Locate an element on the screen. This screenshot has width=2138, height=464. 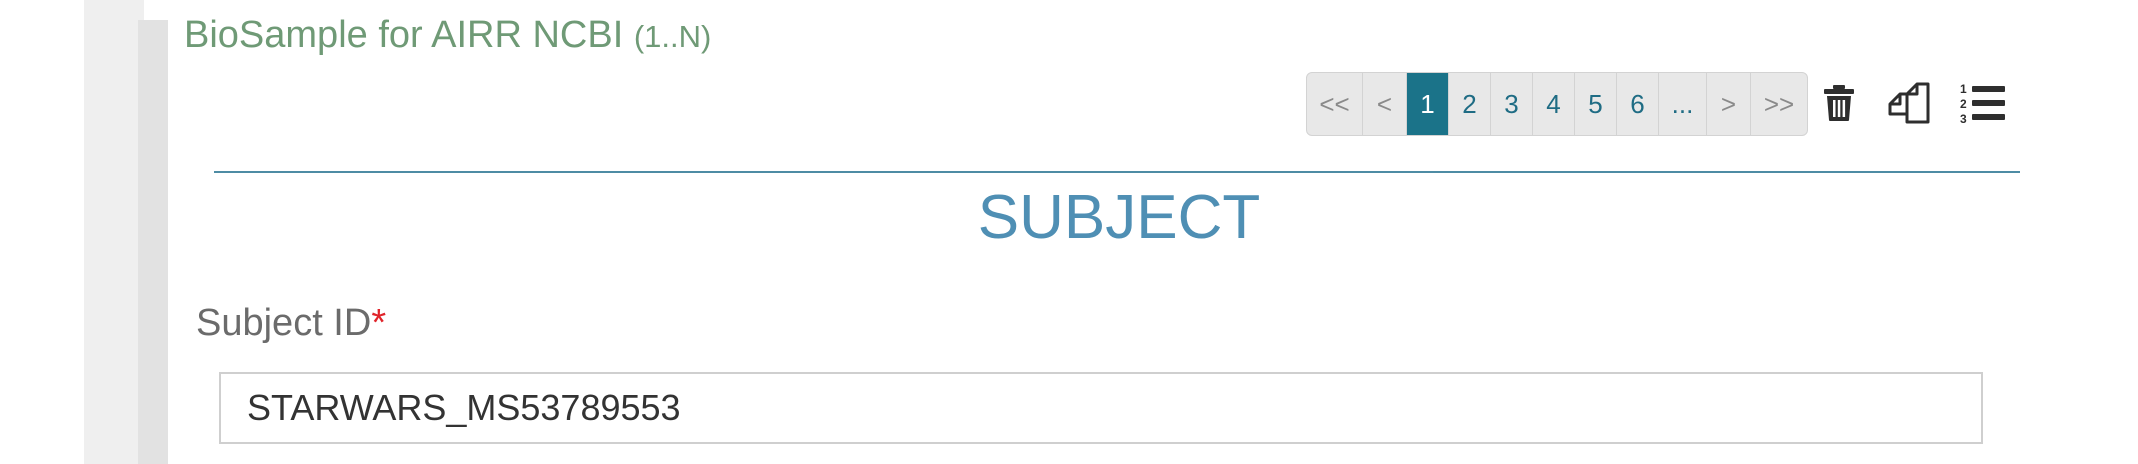
next-page-button: > is located at coordinates (1729, 104).